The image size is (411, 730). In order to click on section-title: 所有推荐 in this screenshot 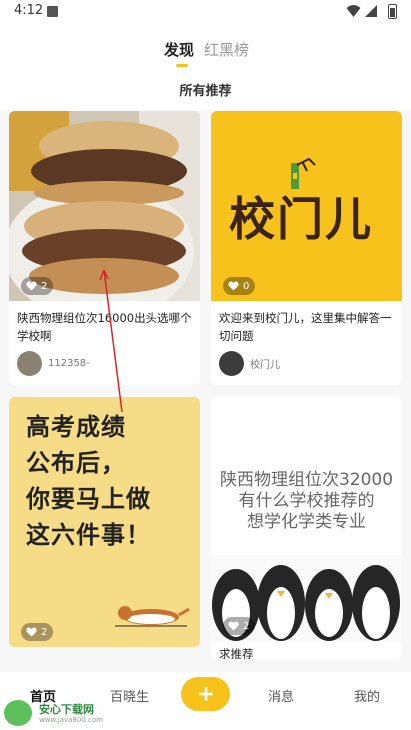, I will do `click(205, 91)`.